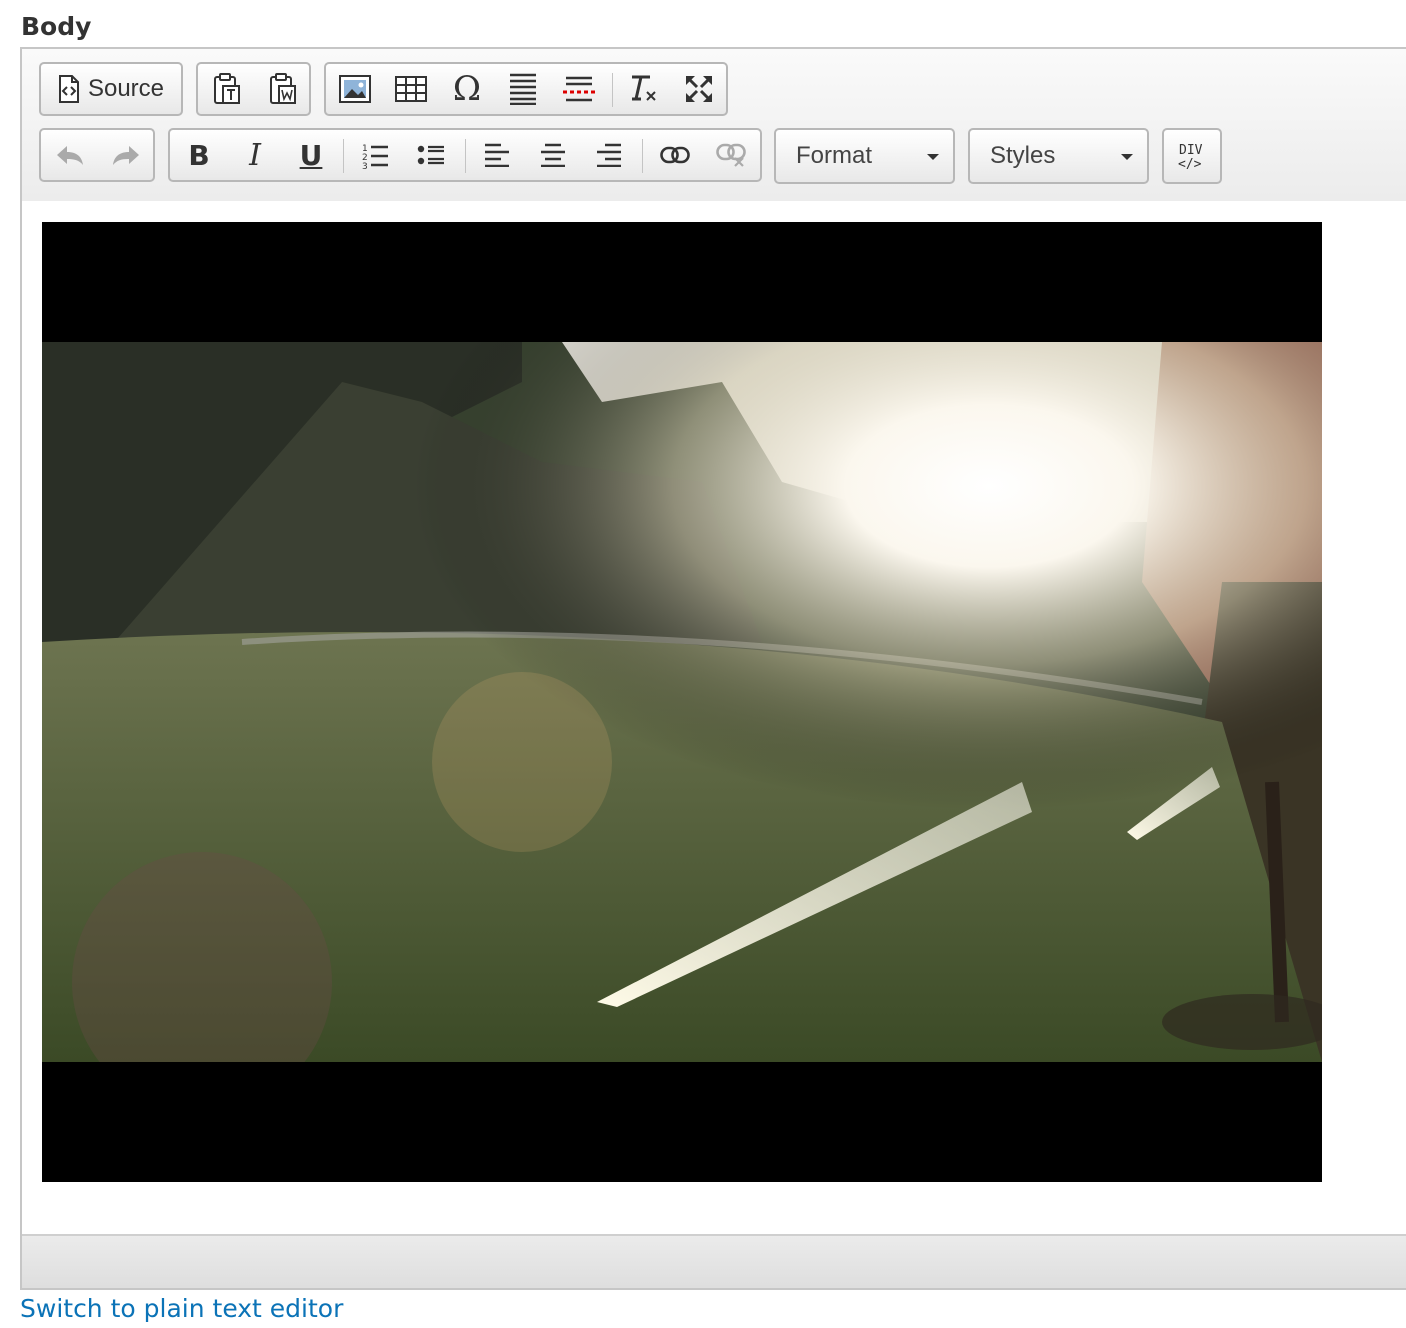  I want to click on bold-icon: B, so click(199, 155).